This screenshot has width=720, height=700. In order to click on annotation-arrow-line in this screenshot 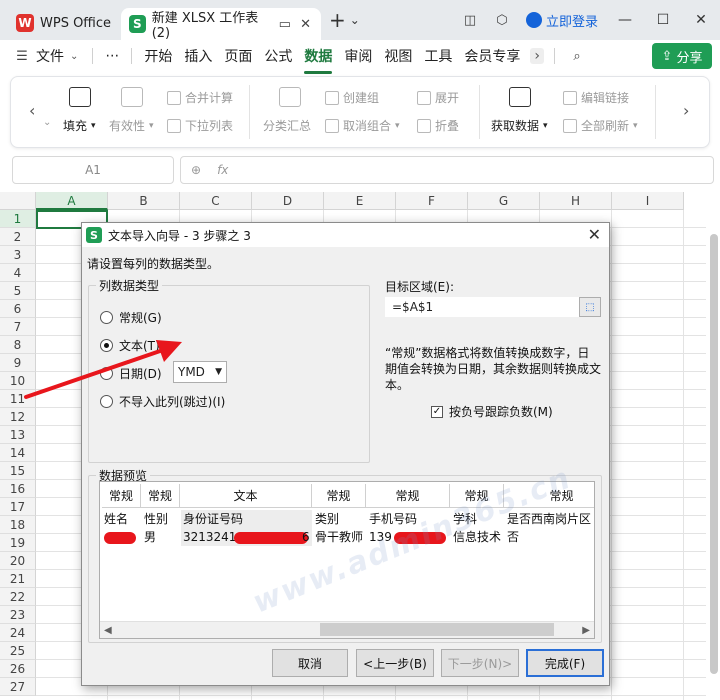, I will do `click(94, 373)`.